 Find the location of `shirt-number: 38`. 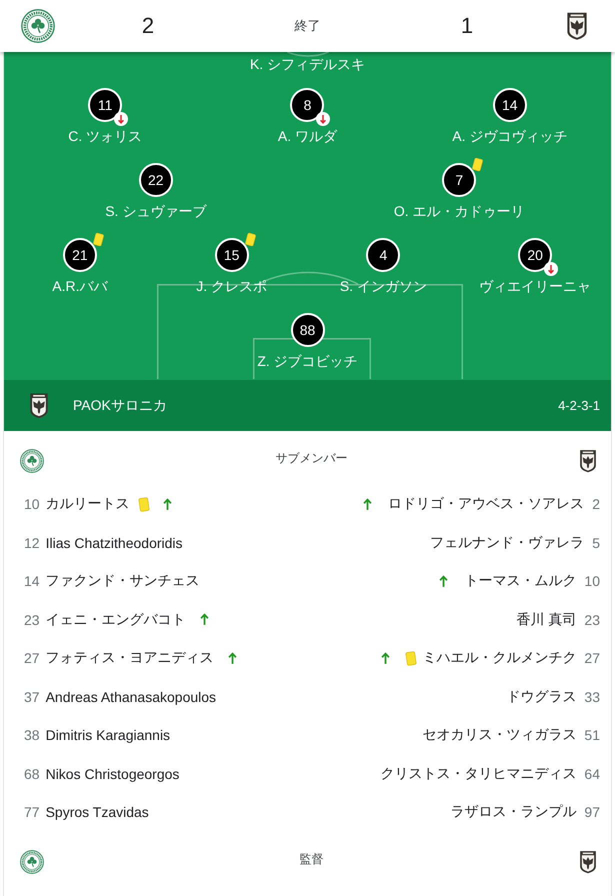

shirt-number: 38 is located at coordinates (32, 735).